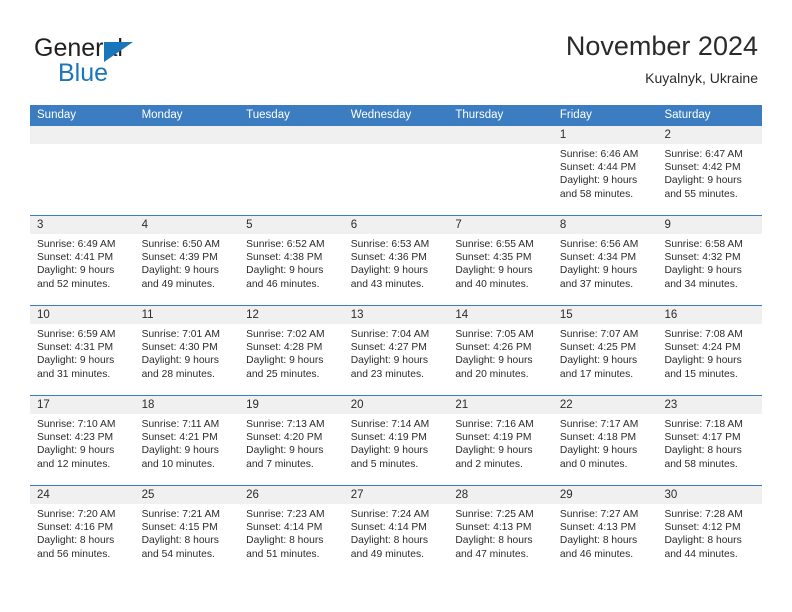  Describe the element at coordinates (703, 154) in the screenshot. I see `sunrise-time: Sunrise: 6:47 AM` at that location.